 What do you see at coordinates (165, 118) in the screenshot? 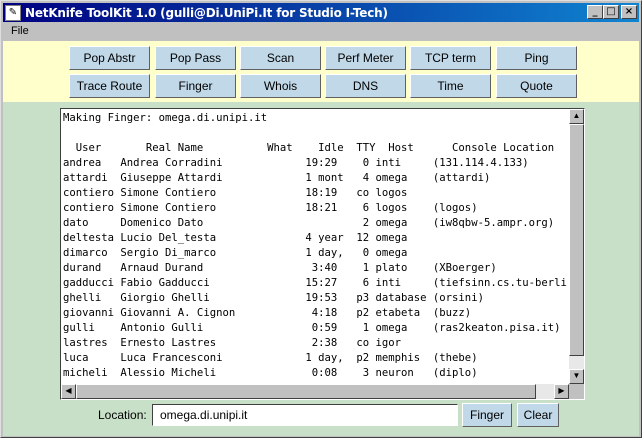
I see `output-line: Making Finger: omega.di.unipi.it` at bounding box center [165, 118].